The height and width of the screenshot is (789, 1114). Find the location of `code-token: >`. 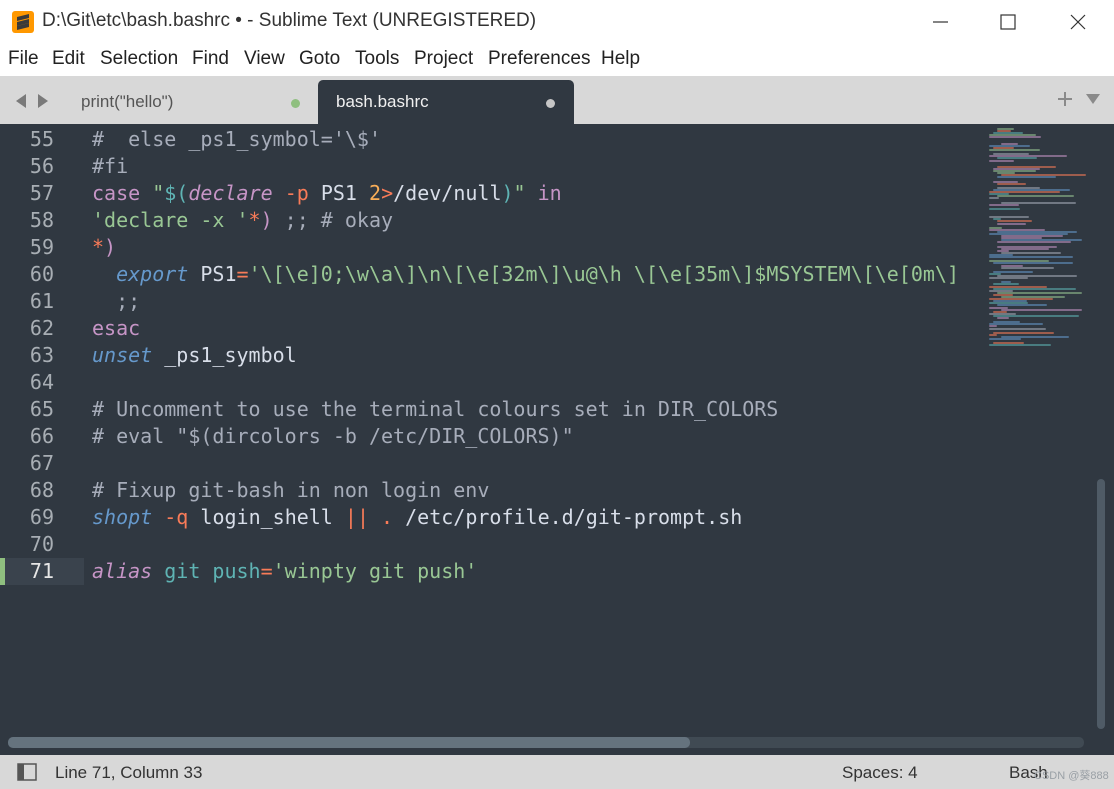

code-token: > is located at coordinates (387, 193).